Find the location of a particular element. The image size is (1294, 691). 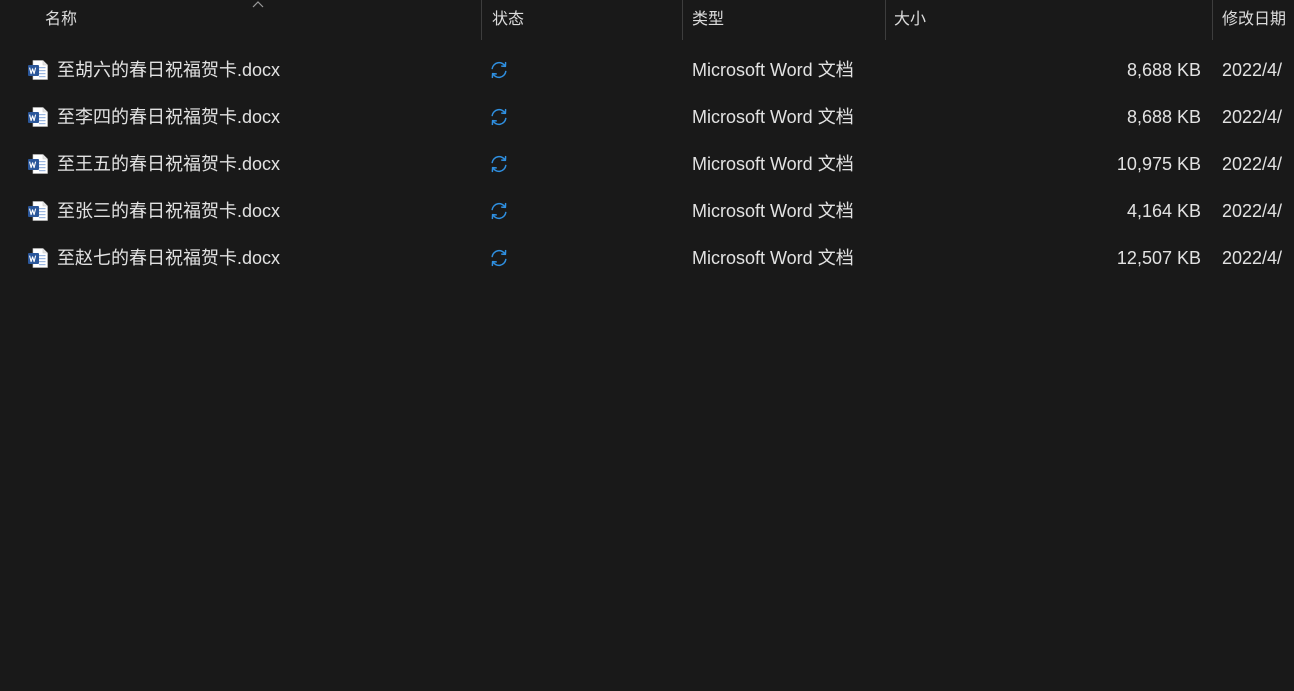

column-header-modified: 修改日期 is located at coordinates (1253, 20).